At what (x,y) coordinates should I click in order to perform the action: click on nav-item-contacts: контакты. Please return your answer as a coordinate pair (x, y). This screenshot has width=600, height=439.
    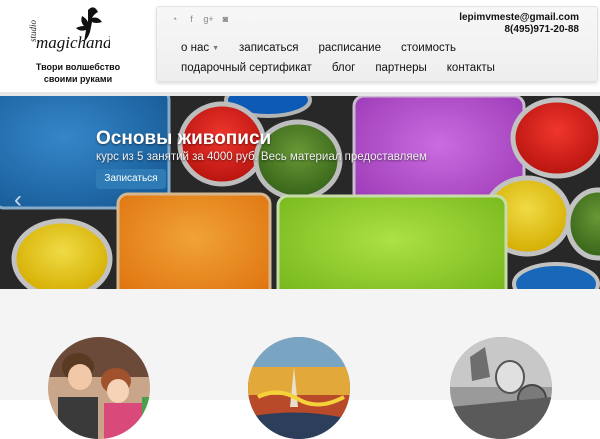
    Looking at the image, I should click on (471, 68).